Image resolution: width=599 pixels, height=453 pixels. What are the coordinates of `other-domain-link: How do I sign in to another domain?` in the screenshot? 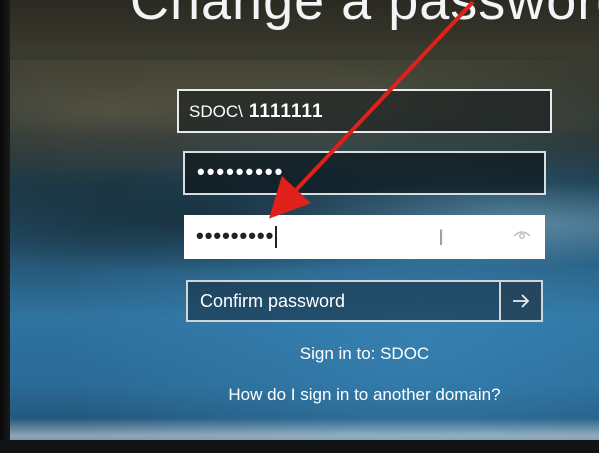 It's located at (299, 395).